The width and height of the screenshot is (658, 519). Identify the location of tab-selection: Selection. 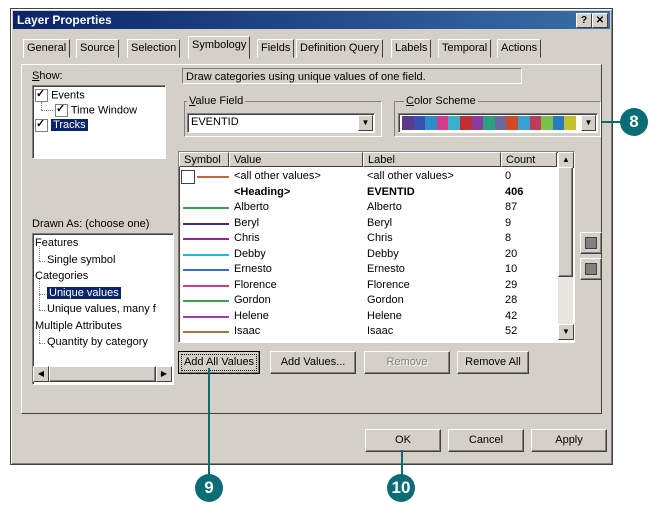
(154, 48).